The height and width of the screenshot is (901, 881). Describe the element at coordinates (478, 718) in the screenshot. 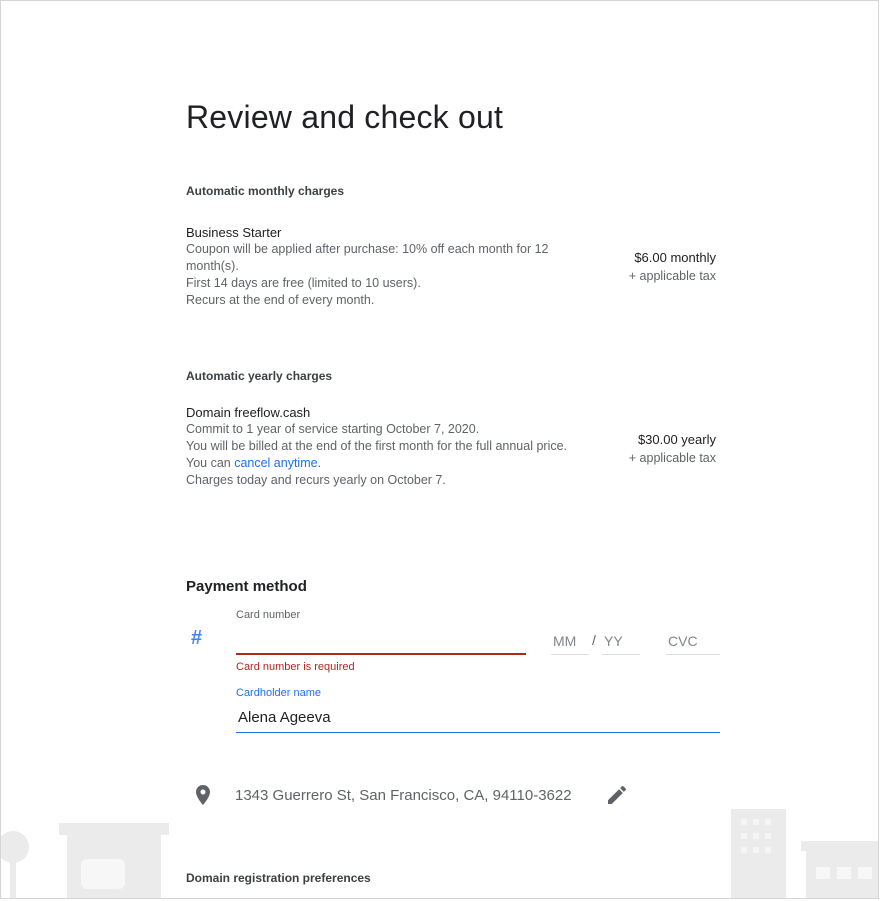

I see `cardholder-name-input` at that location.